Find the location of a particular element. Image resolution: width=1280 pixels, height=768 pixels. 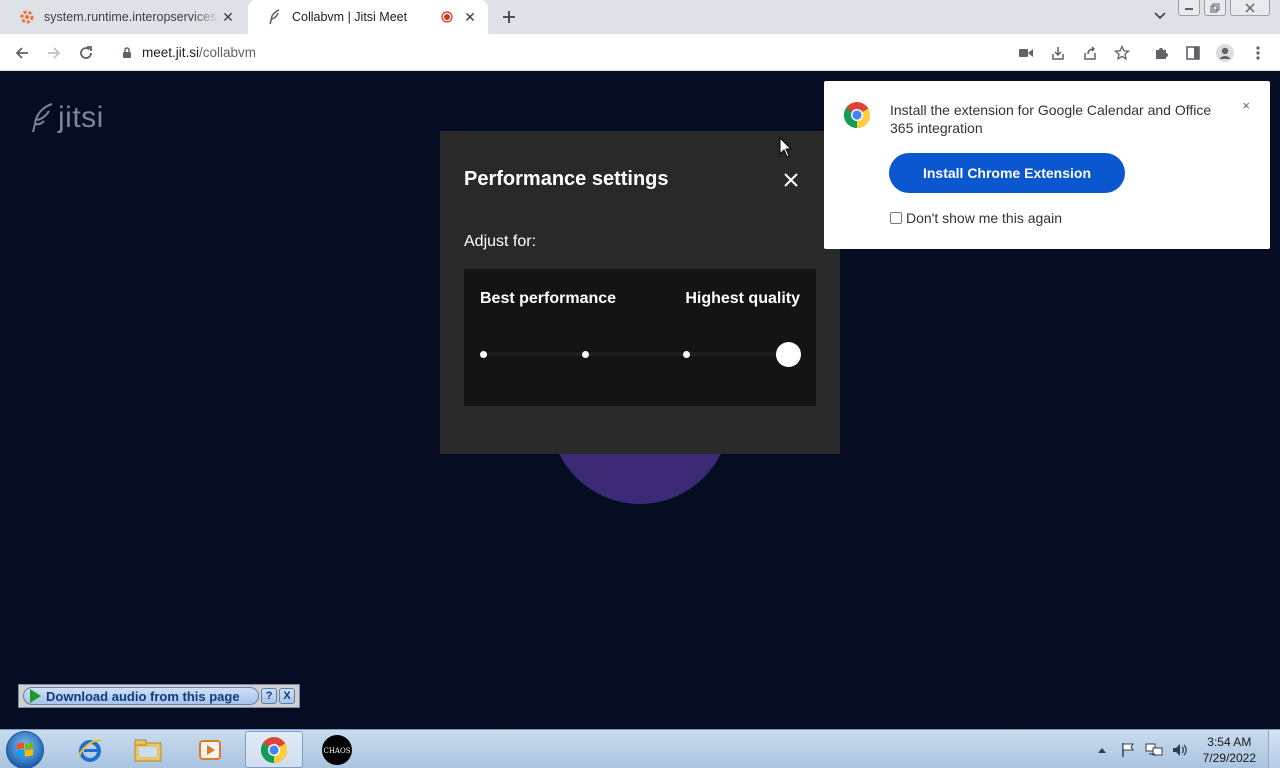

url-host: meet.jit.si is located at coordinates (171, 52).